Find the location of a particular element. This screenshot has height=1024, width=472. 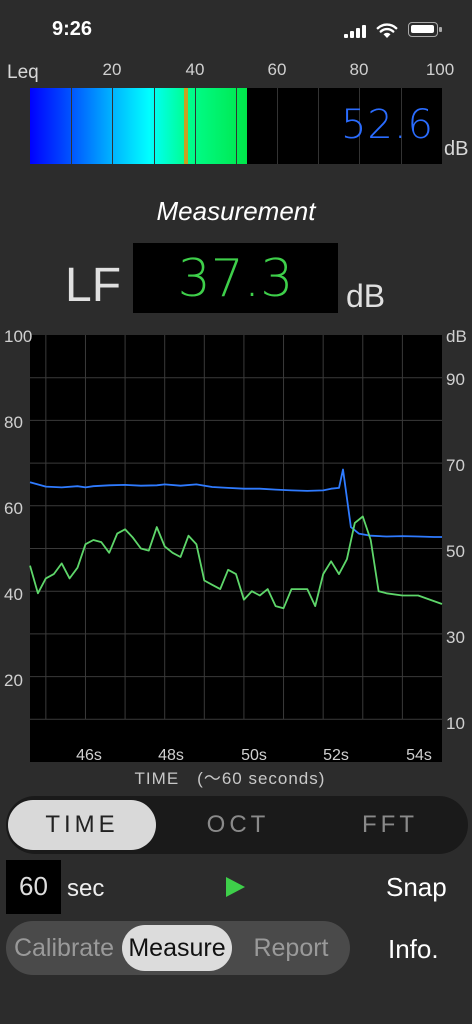

duration-value: 60 is located at coordinates (33, 886).